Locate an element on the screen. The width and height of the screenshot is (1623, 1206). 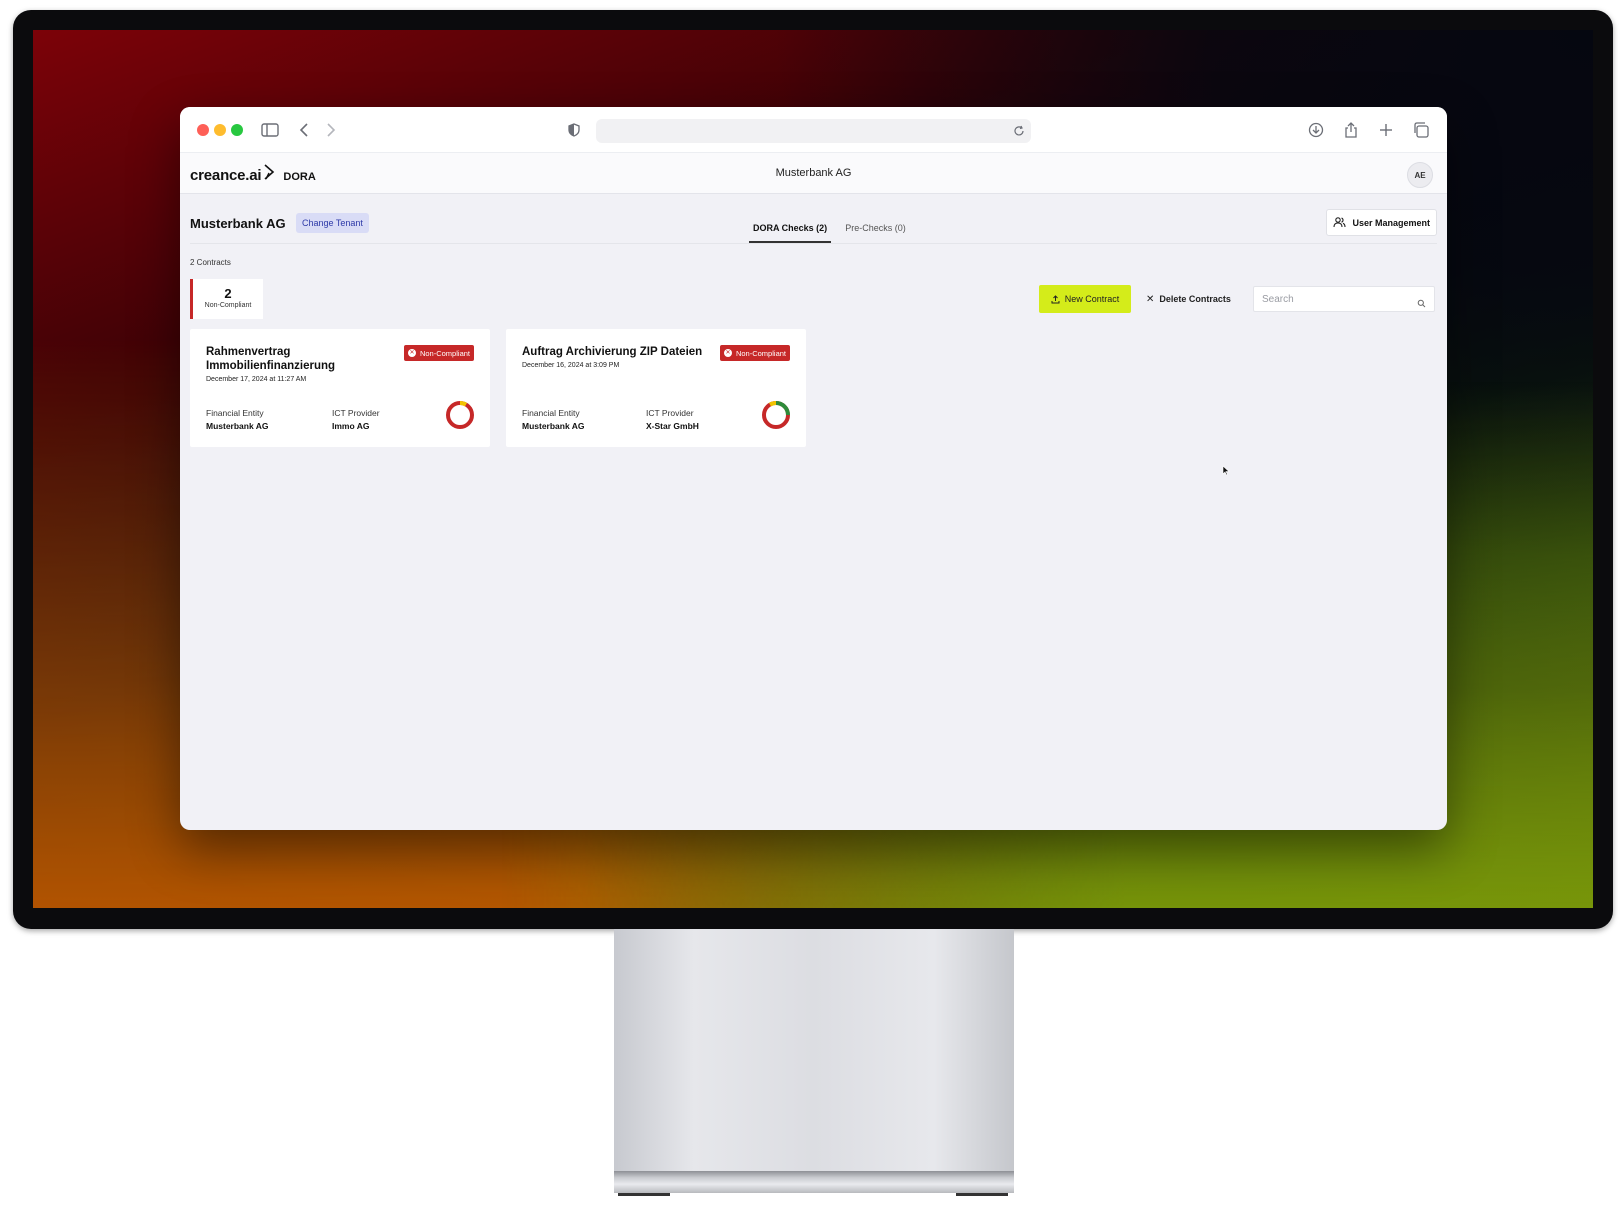
page-title: Musterbank AG is located at coordinates (238, 223).